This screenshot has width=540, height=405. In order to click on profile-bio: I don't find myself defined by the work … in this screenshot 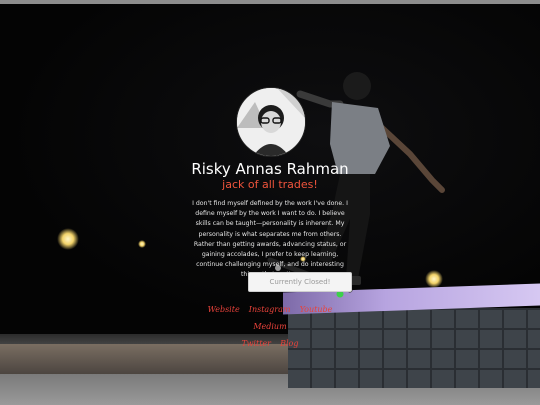, I will do `click(270, 239)`.